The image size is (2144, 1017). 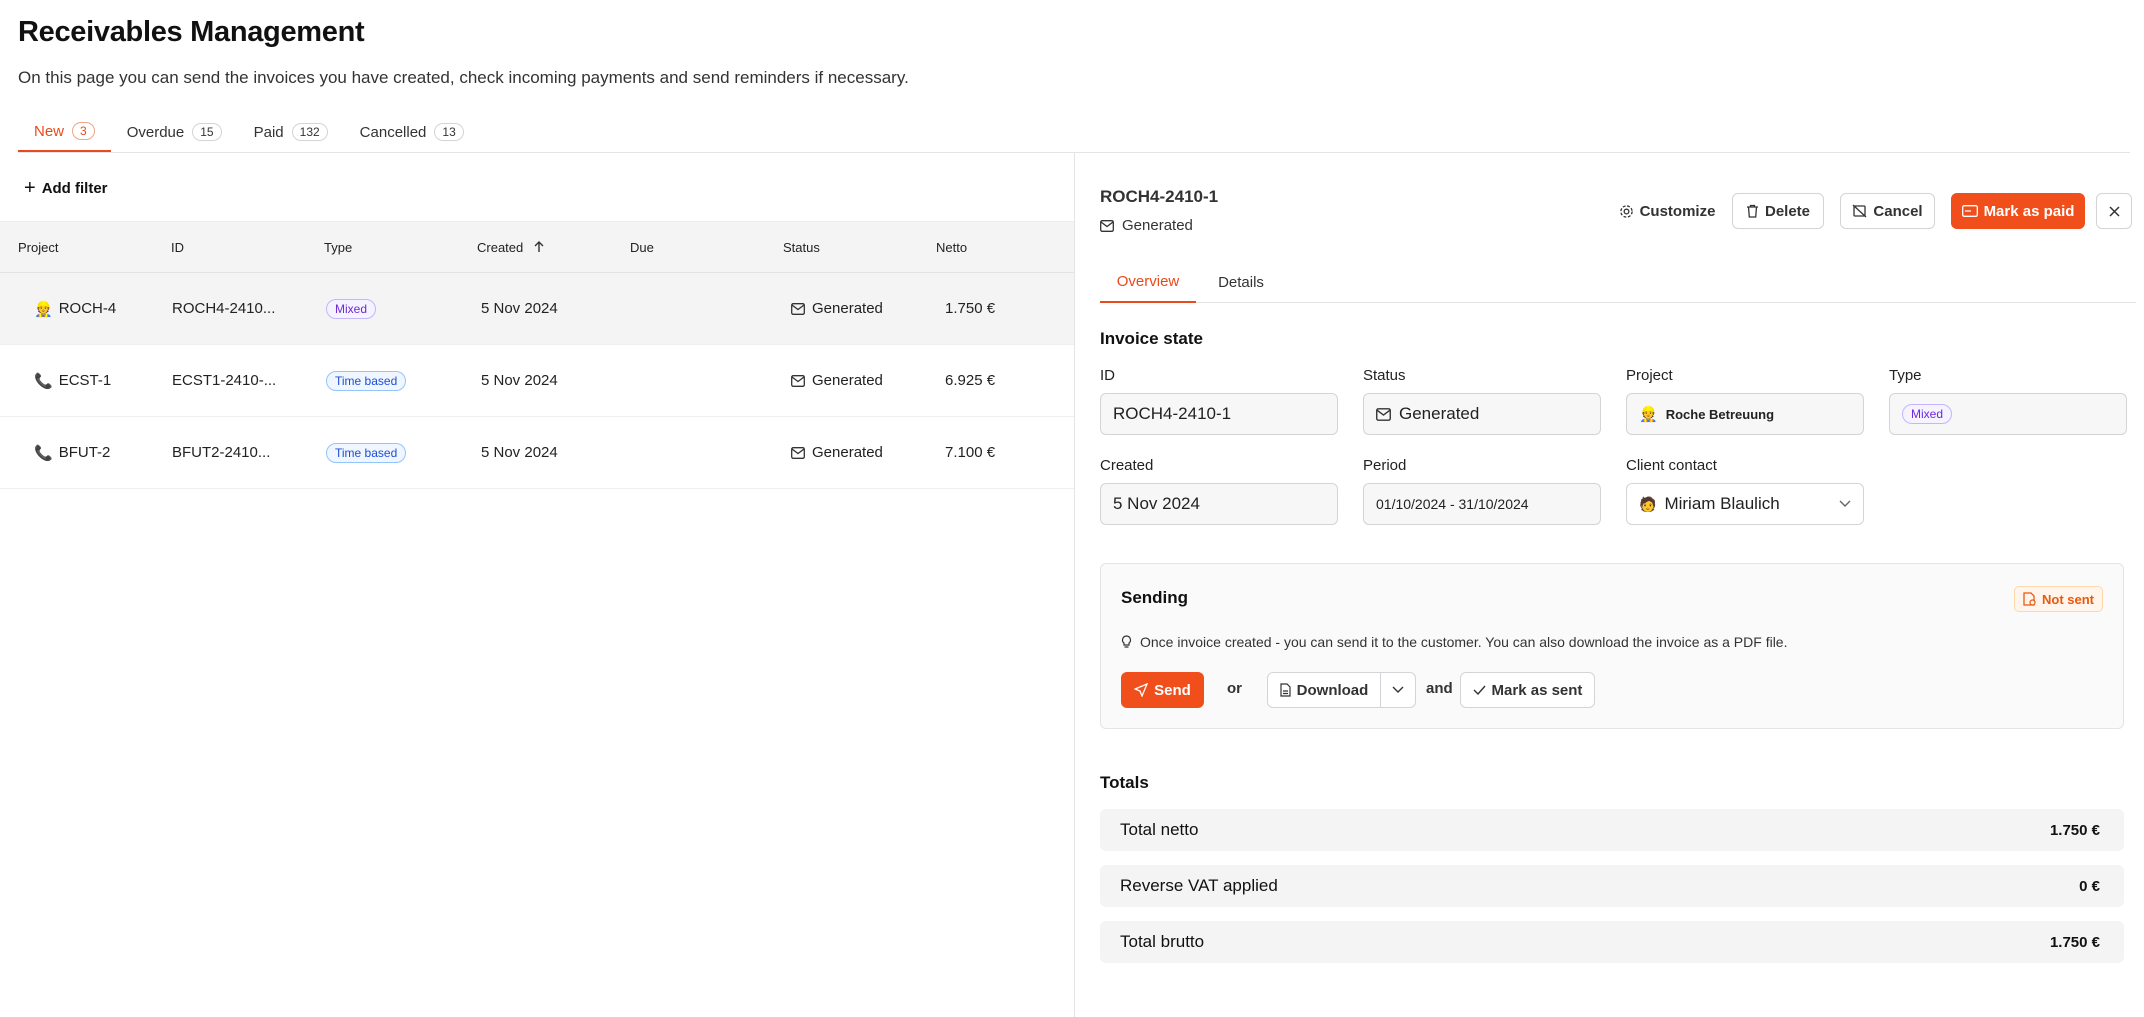 I want to click on created-label: Created, so click(x=1127, y=465).